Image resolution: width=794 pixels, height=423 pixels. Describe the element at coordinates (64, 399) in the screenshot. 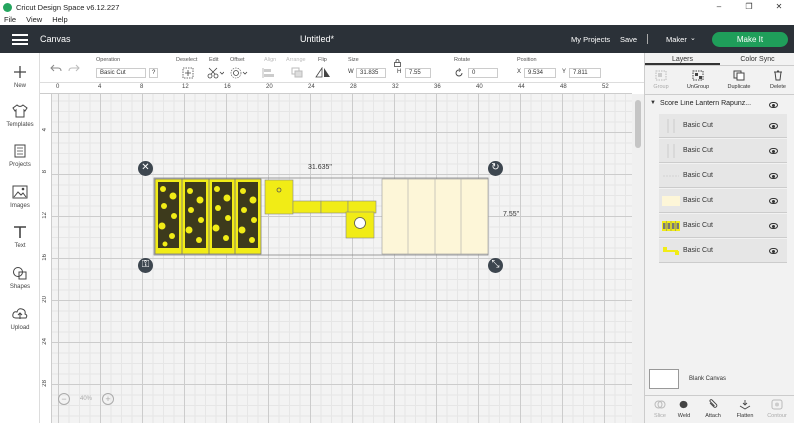

I see `zoom-out-button: −` at that location.